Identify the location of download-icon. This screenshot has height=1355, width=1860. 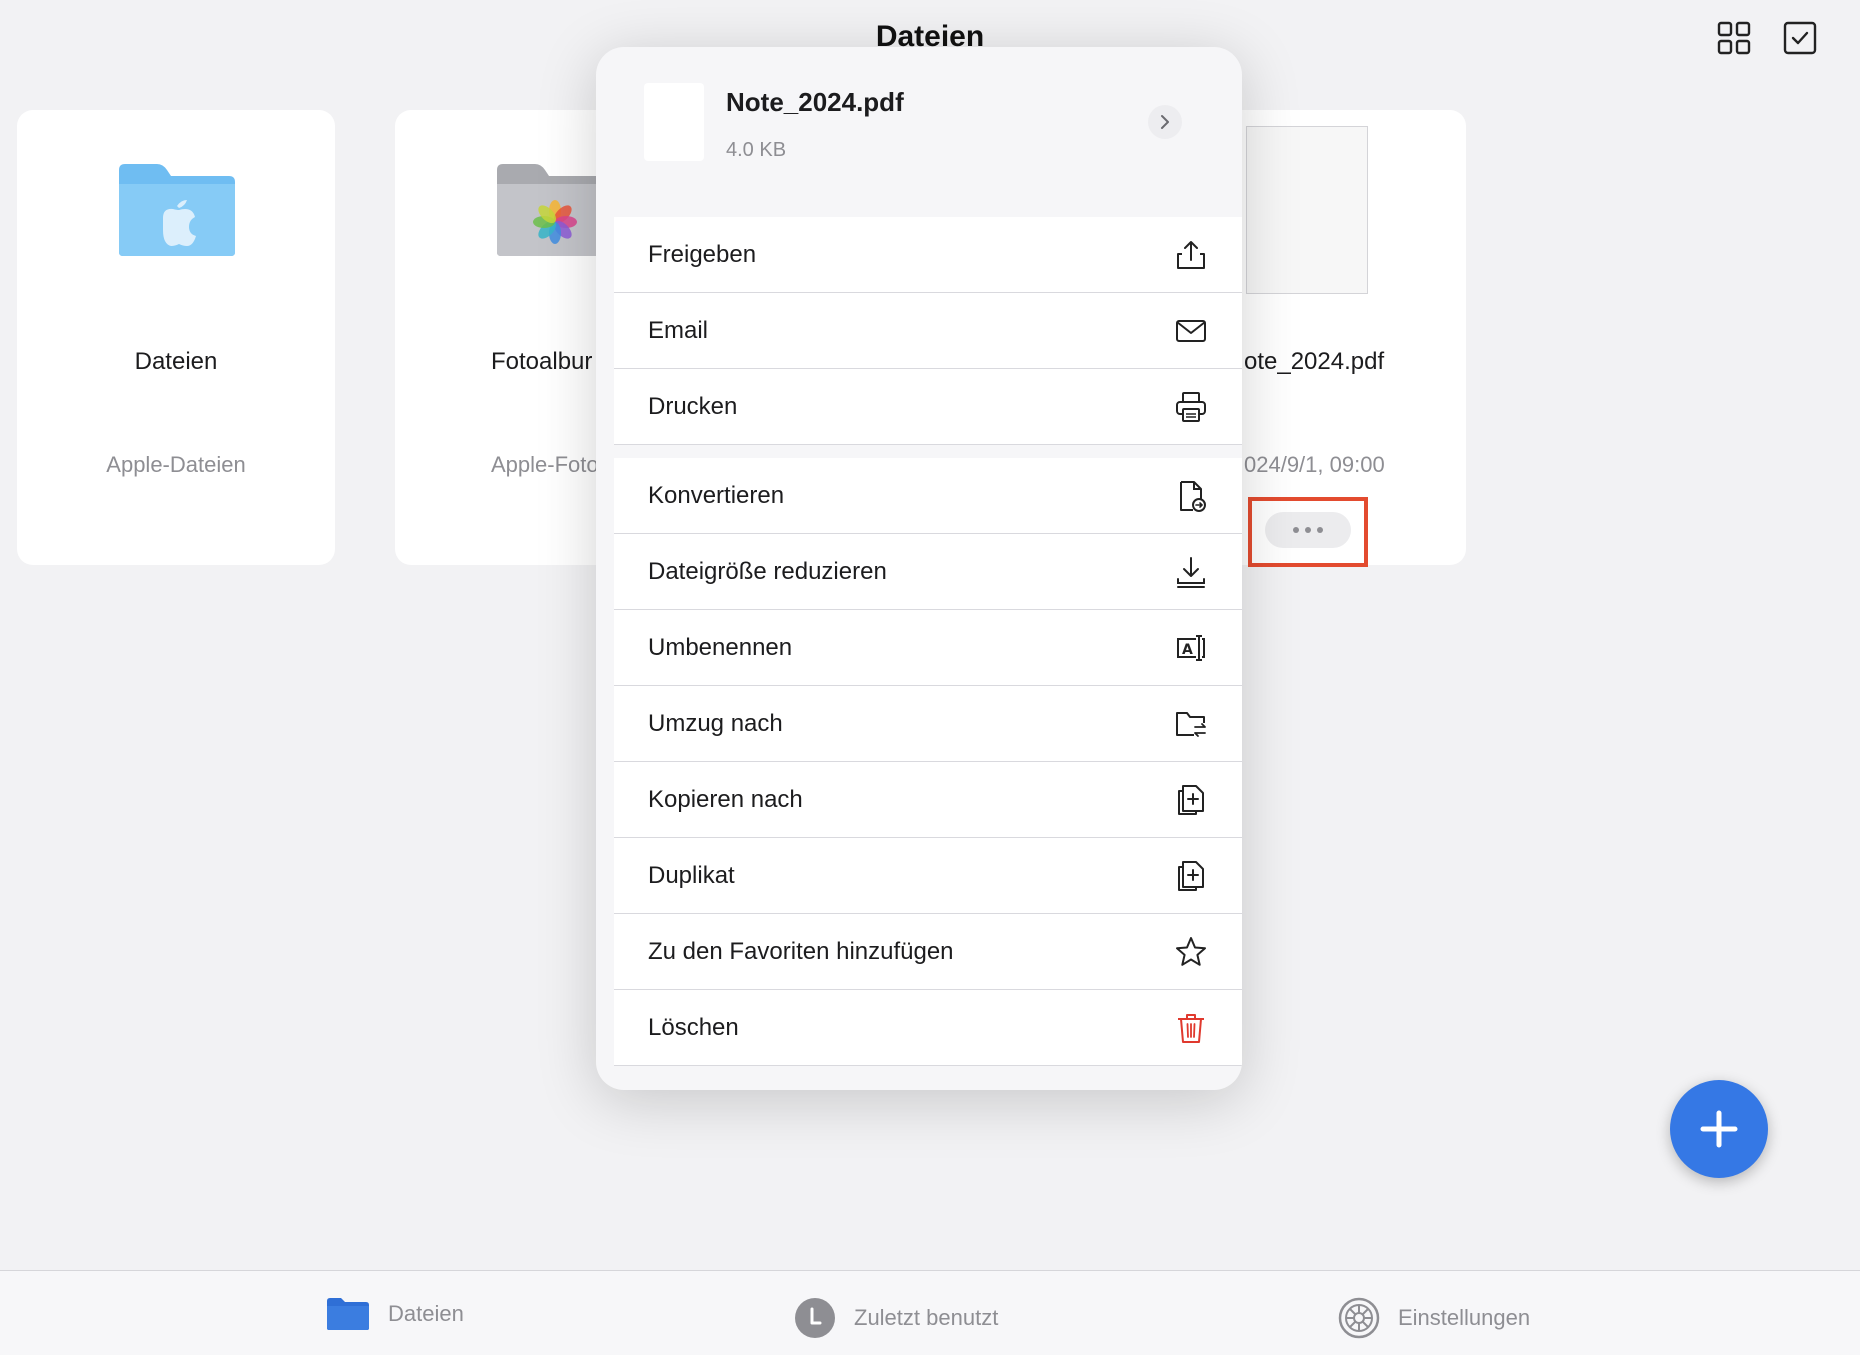
(1191, 572).